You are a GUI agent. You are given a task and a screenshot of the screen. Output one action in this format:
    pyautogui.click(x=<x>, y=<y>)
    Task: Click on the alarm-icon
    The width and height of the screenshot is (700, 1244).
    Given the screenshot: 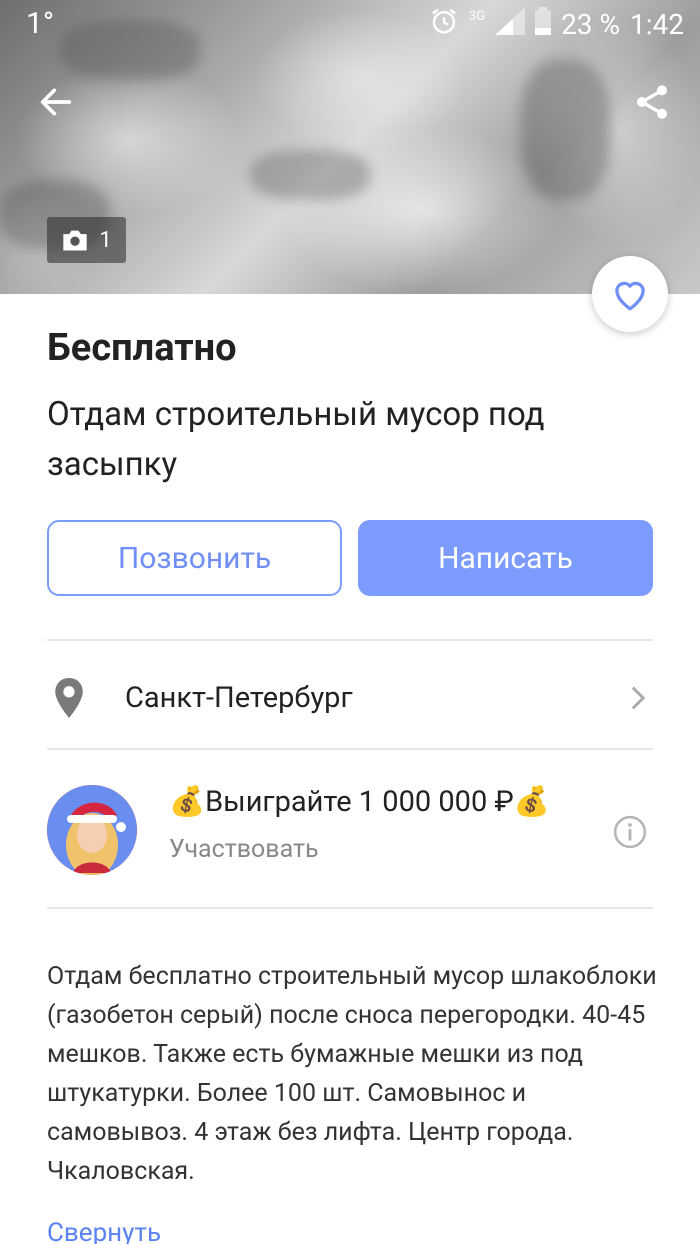 What is the action you would take?
    pyautogui.click(x=444, y=24)
    